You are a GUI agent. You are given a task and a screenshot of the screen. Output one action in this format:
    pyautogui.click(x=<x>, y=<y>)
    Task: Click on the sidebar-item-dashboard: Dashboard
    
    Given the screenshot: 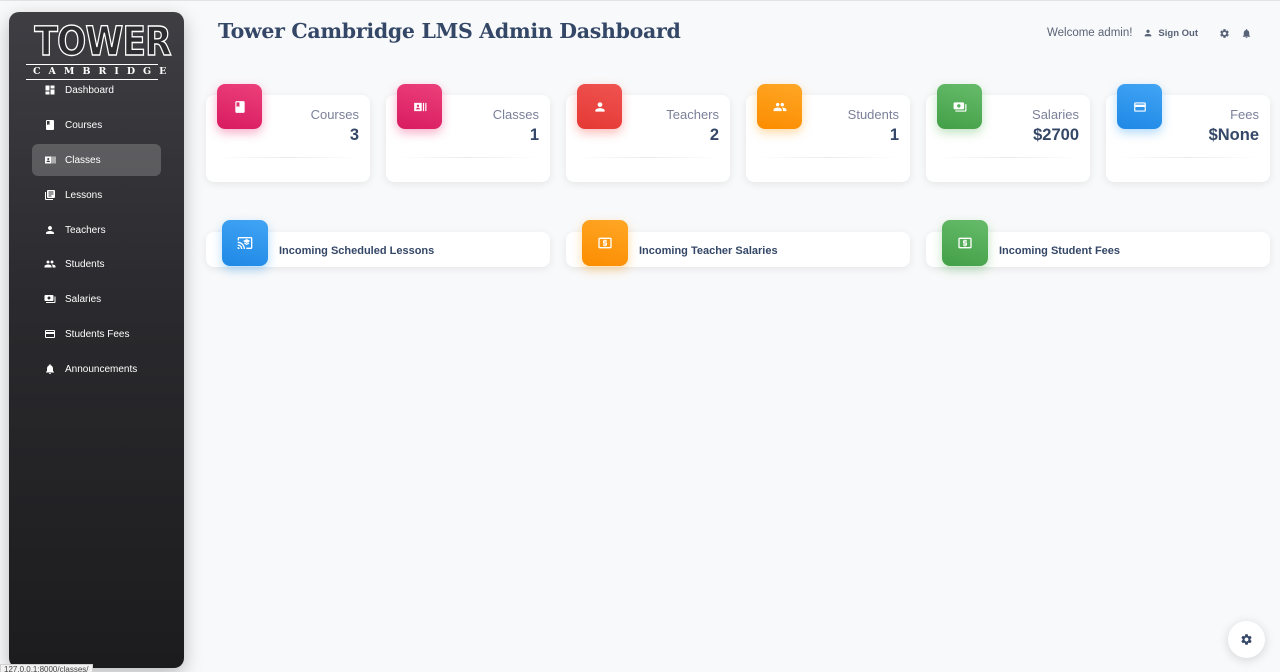 What is the action you would take?
    pyautogui.click(x=96, y=90)
    